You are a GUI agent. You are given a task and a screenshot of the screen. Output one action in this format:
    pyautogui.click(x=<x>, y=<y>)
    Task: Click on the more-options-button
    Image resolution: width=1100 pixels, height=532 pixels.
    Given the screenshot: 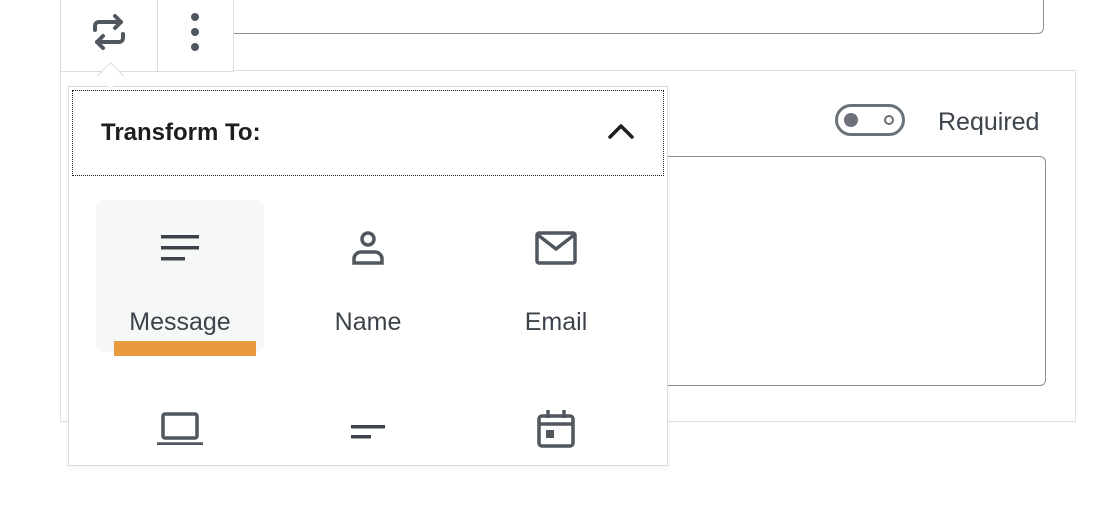 What is the action you would take?
    pyautogui.click(x=195, y=35)
    